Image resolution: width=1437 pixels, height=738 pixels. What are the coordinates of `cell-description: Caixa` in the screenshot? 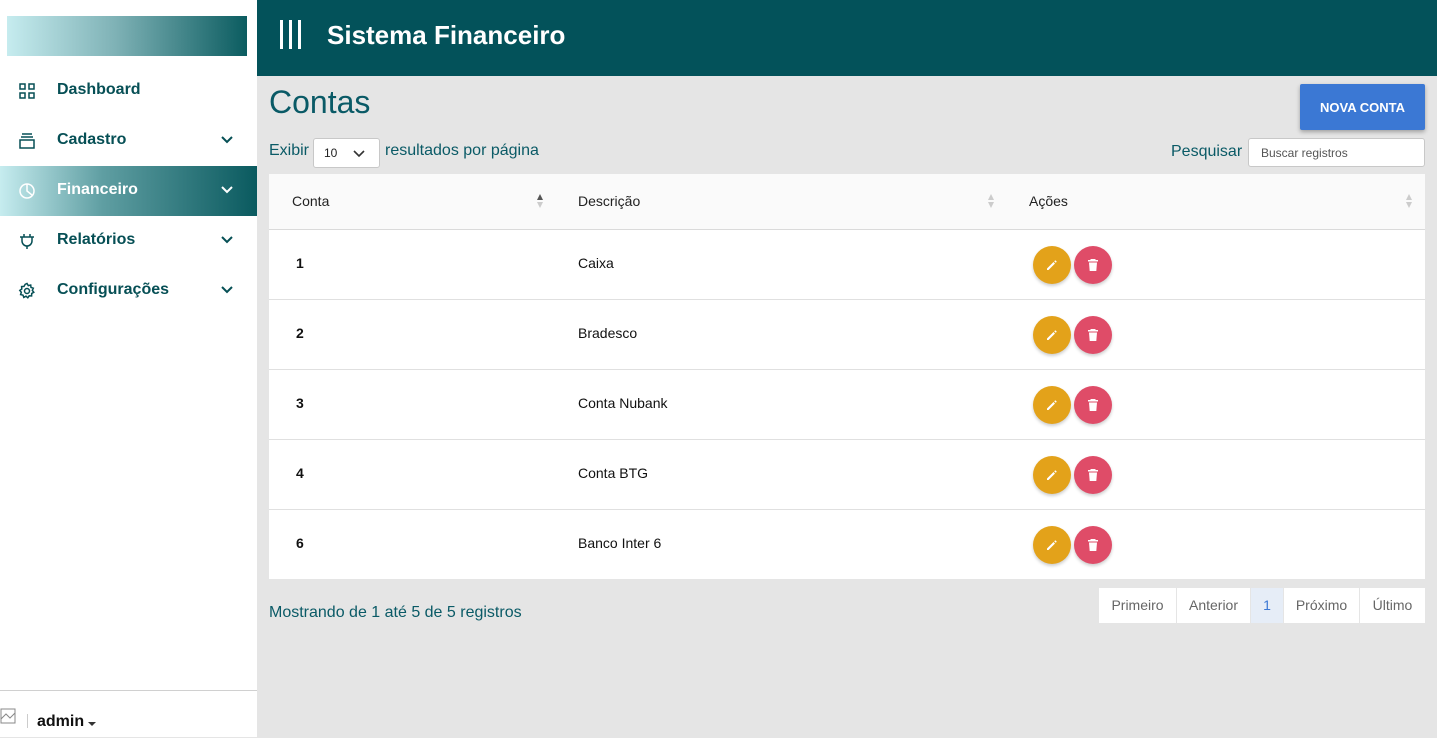 It's located at (596, 263).